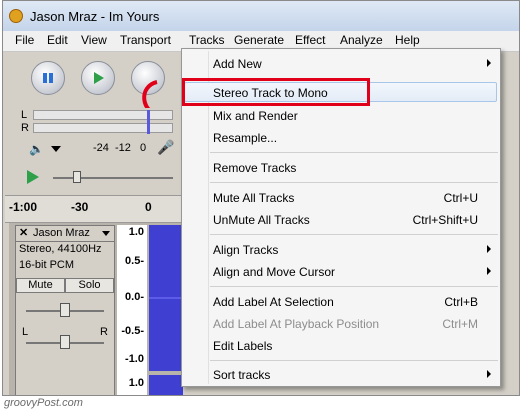 Image resolution: width=524 pixels, height=413 pixels. I want to click on scale-zero: 0.0-, so click(134, 297).